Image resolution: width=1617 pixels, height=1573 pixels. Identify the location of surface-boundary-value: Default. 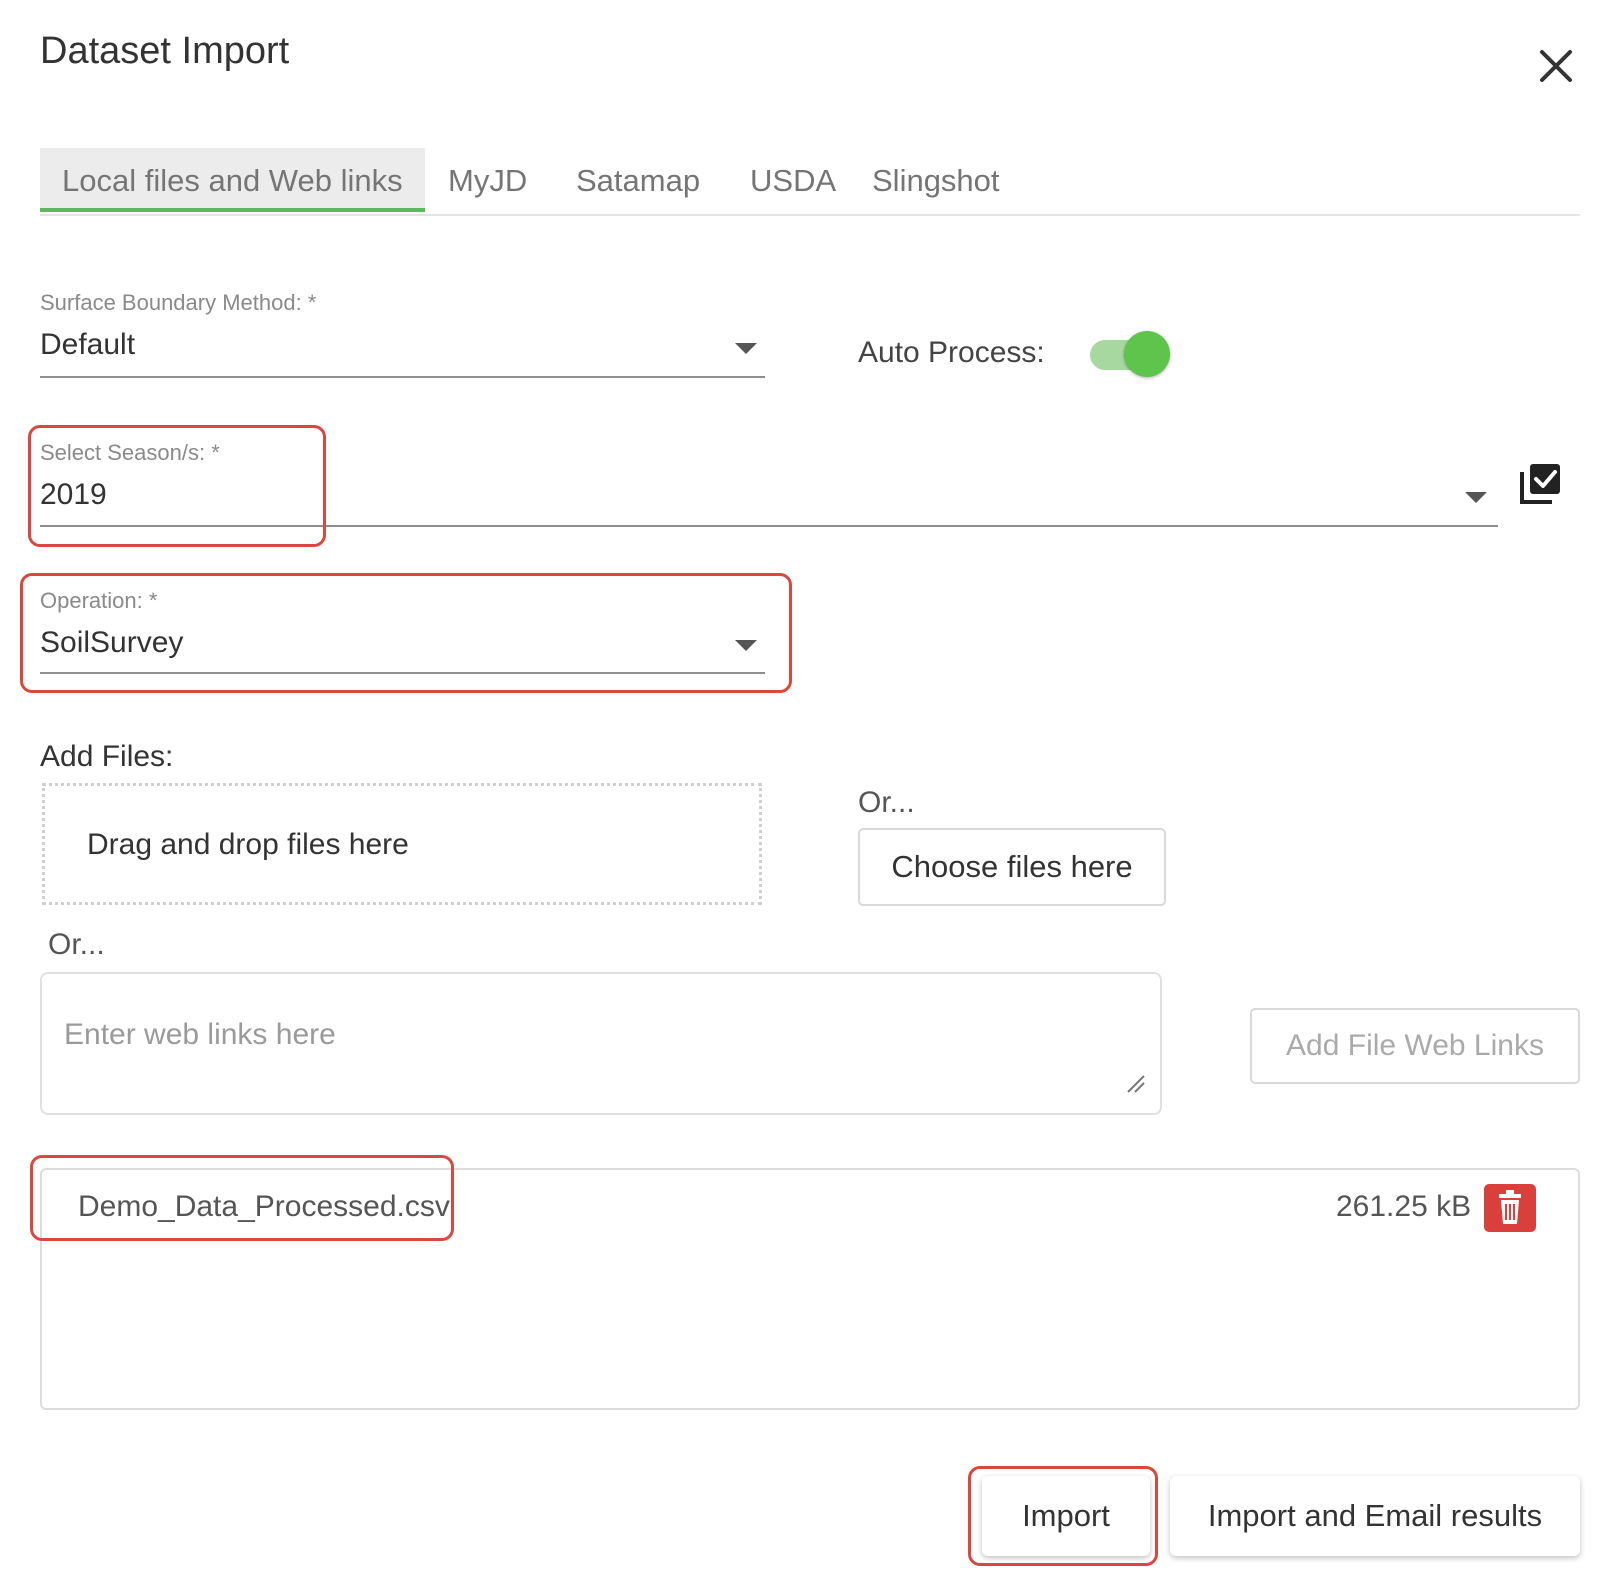
(87, 345).